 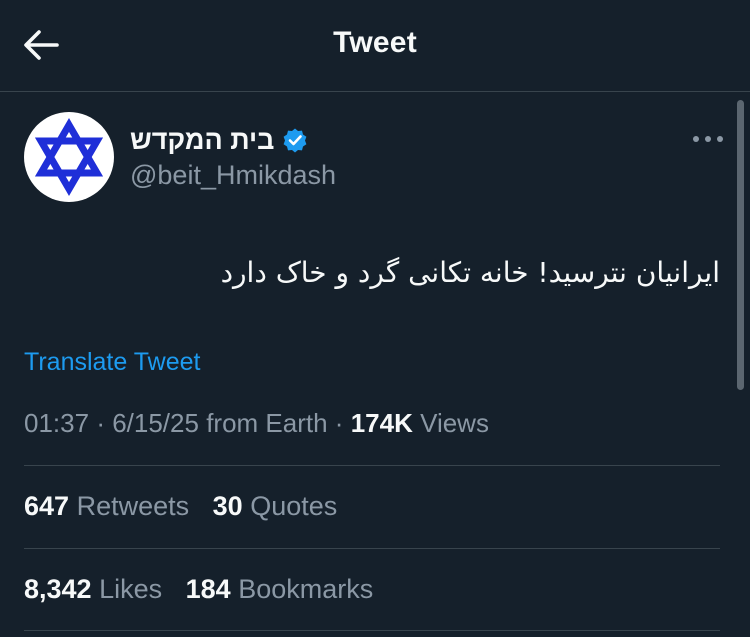 I want to click on tweet-source: from Earth, so click(x=267, y=423).